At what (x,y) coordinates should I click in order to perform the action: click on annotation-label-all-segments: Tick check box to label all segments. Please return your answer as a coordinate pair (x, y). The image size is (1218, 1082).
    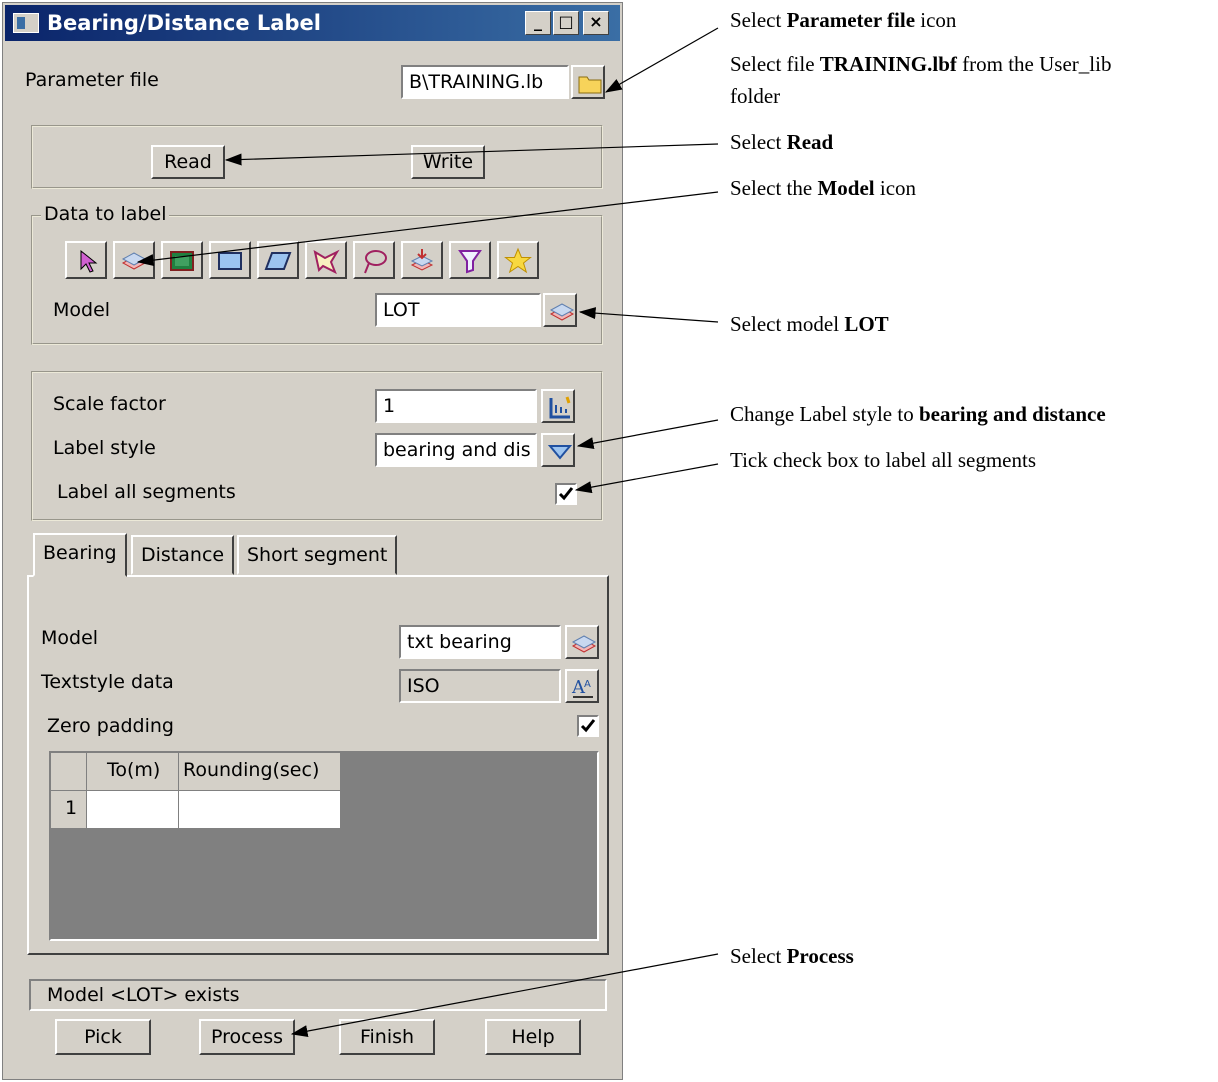
    Looking at the image, I should click on (883, 460).